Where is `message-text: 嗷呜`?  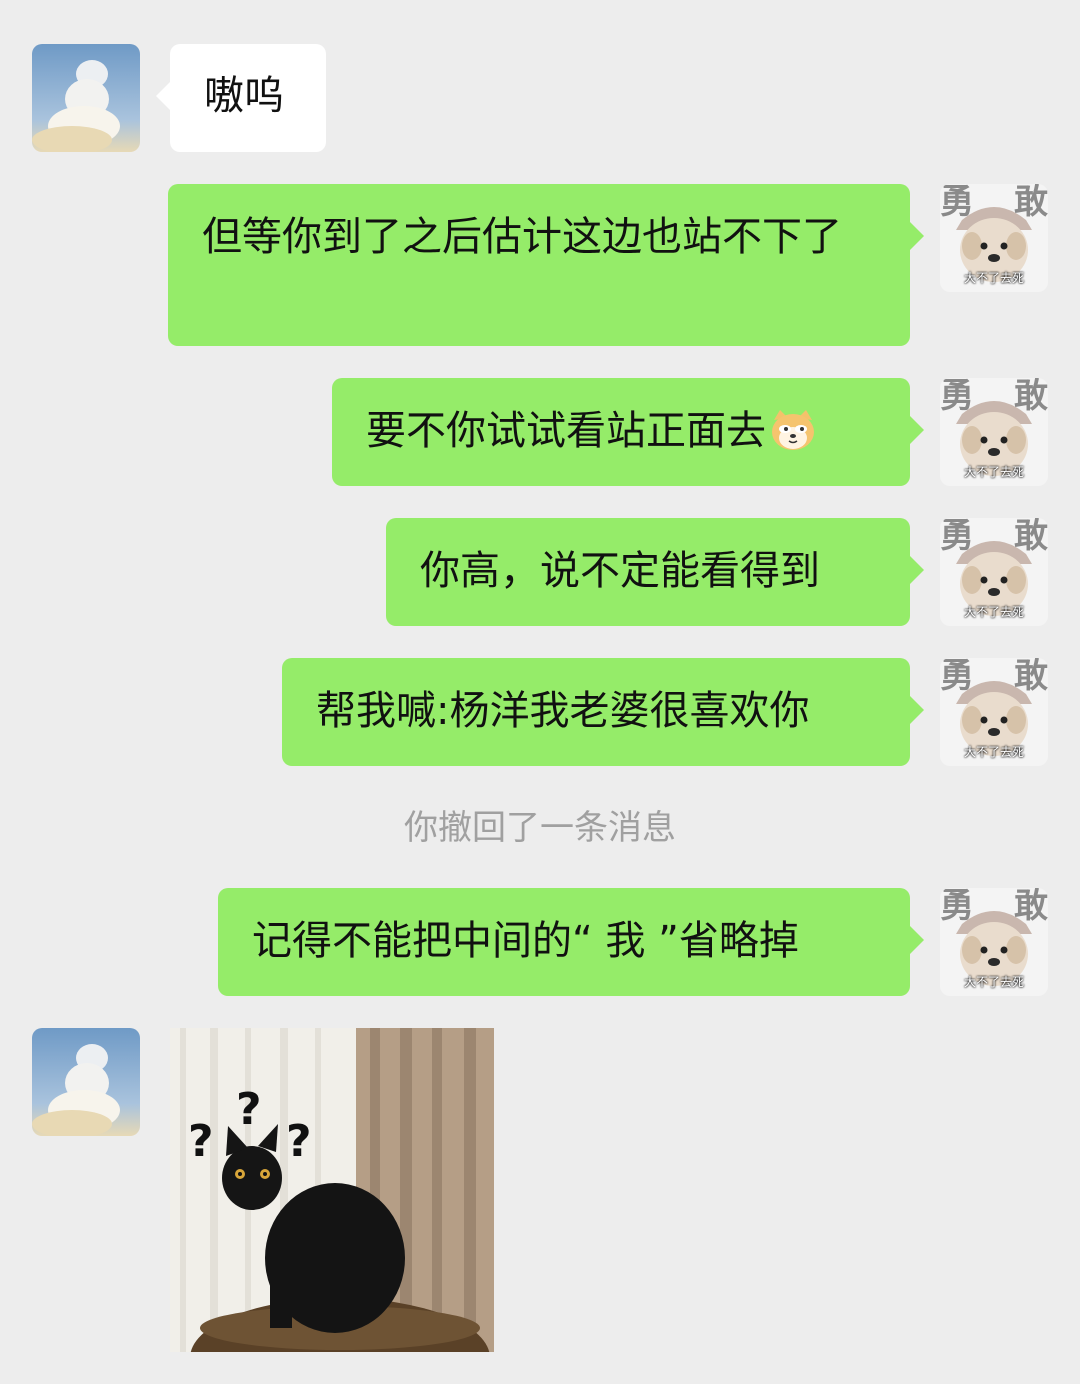
message-text: 嗷呜 is located at coordinates (244, 96).